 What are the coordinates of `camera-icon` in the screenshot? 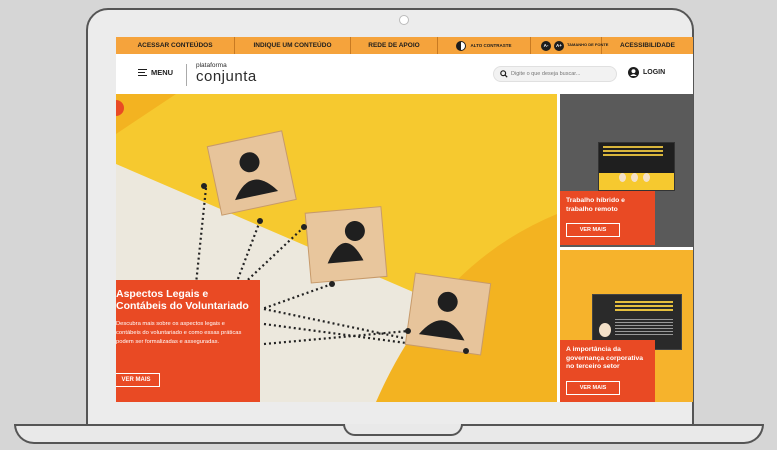 It's located at (404, 20).